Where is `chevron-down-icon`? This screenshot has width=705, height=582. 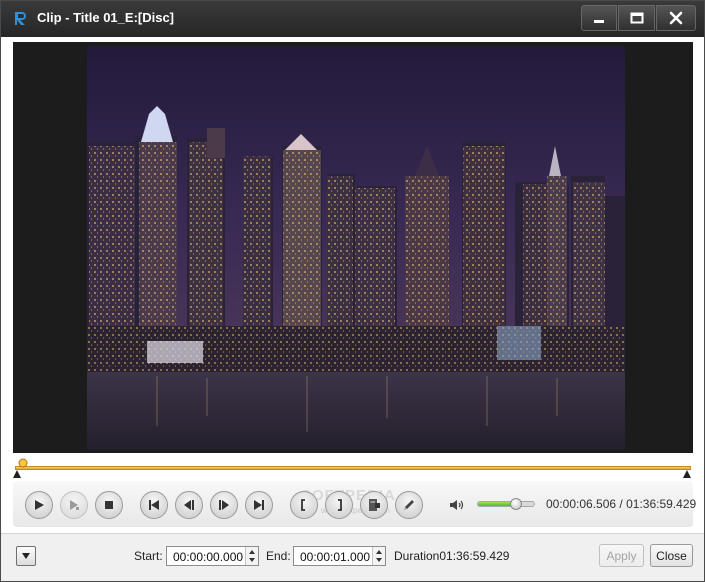
chevron-down-icon is located at coordinates (26, 556).